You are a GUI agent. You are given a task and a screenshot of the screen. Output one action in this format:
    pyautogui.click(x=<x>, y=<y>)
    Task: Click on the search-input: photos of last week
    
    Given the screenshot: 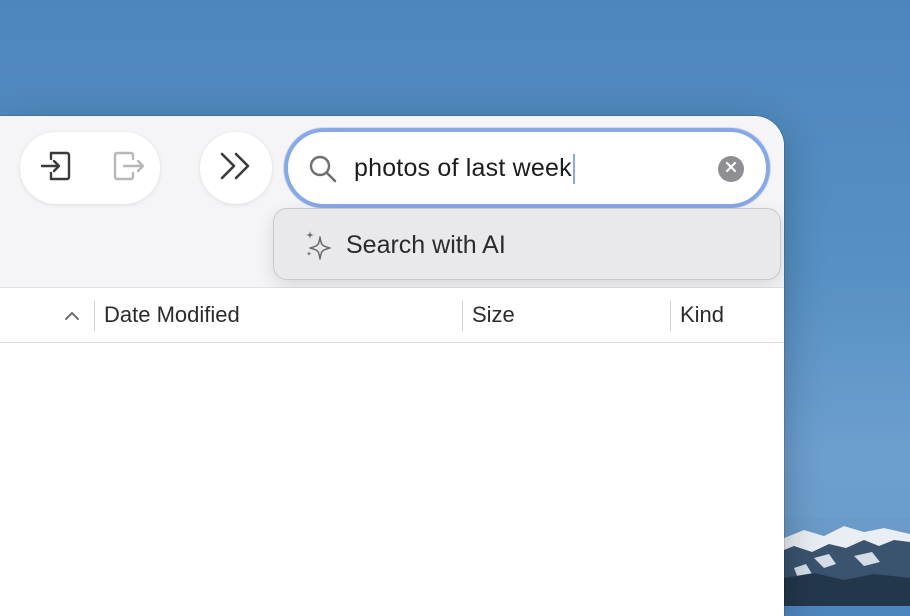 What is the action you would take?
    pyautogui.click(x=464, y=168)
    